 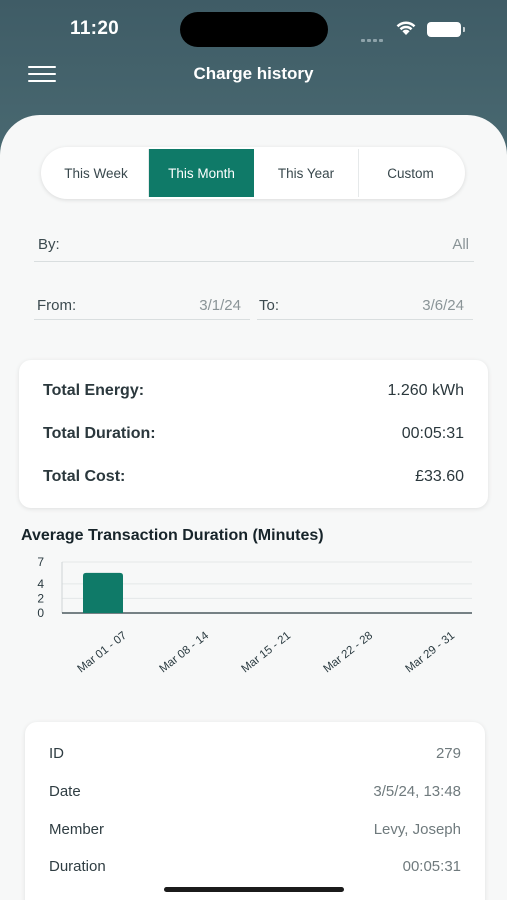 What do you see at coordinates (96, 173) in the screenshot?
I see `tab-this-week: This Week` at bounding box center [96, 173].